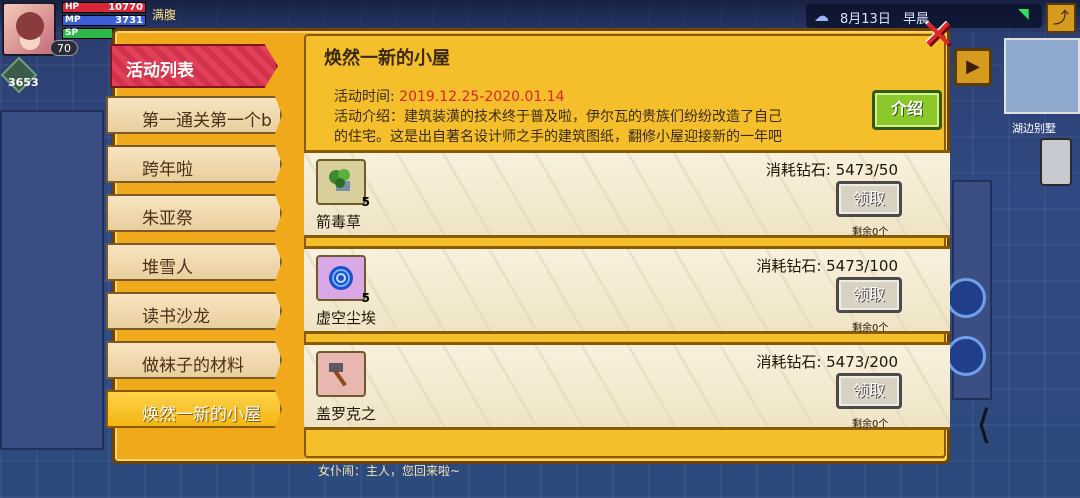 The width and height of the screenshot is (1080, 498). I want to click on chat-line: 女仆闹：主人，您回来啦~, so click(389, 471).